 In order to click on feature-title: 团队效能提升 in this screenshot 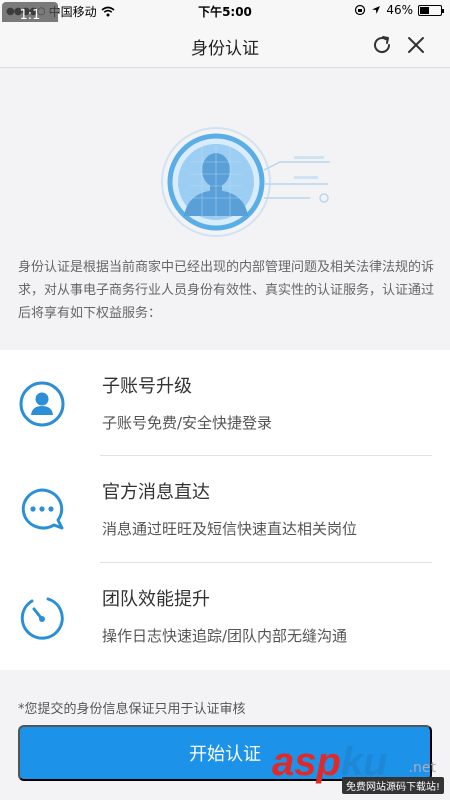, I will do `click(156, 599)`.